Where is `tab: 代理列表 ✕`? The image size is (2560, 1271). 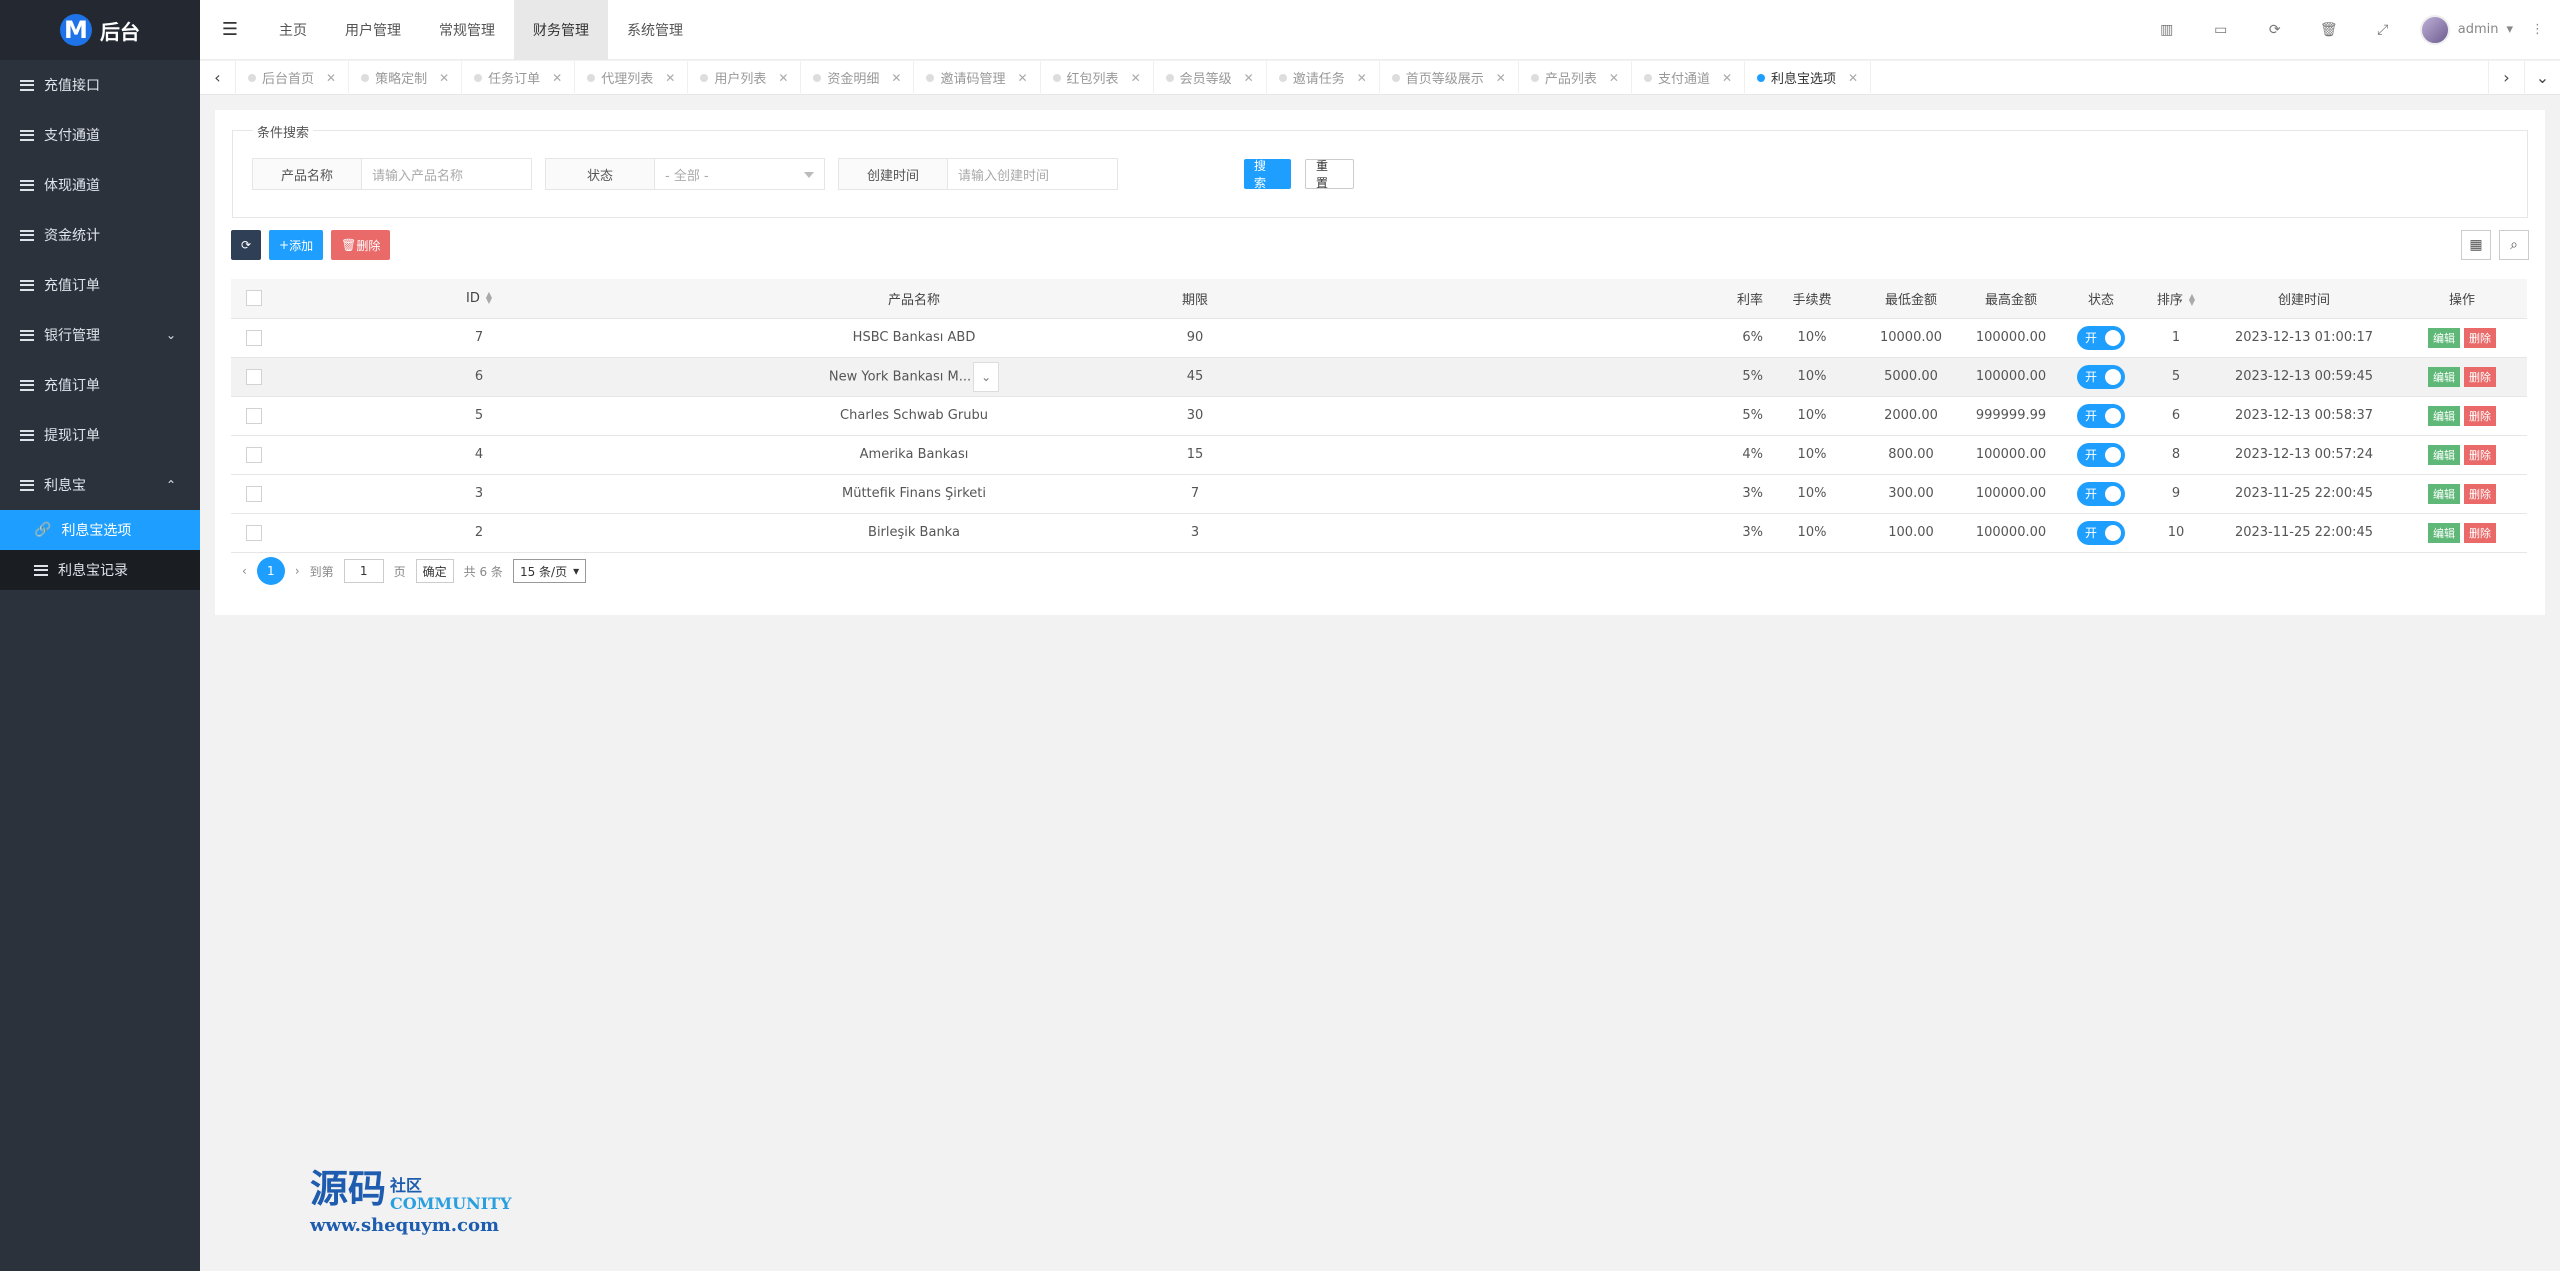 tab: 代理列表 ✕ is located at coordinates (632, 77).